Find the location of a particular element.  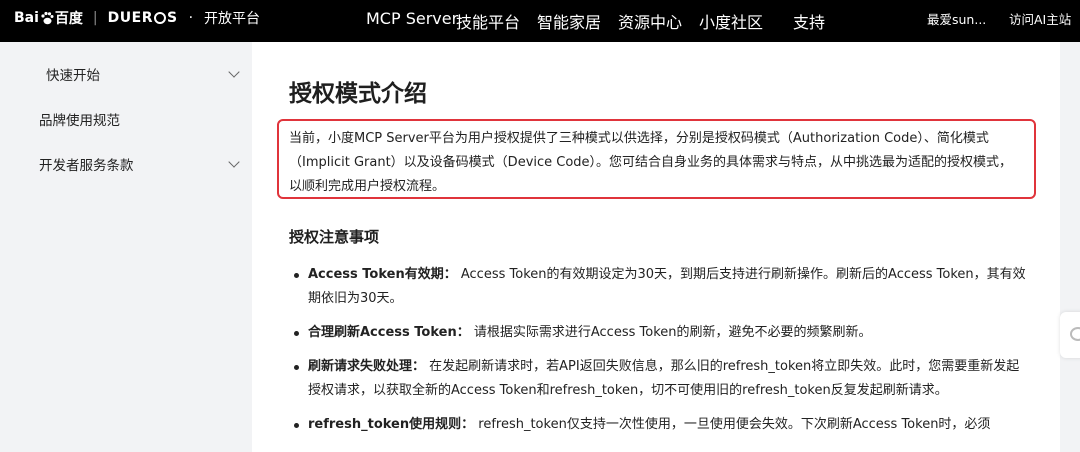

bullet-term: Access Token有效期： is located at coordinates (382, 274).